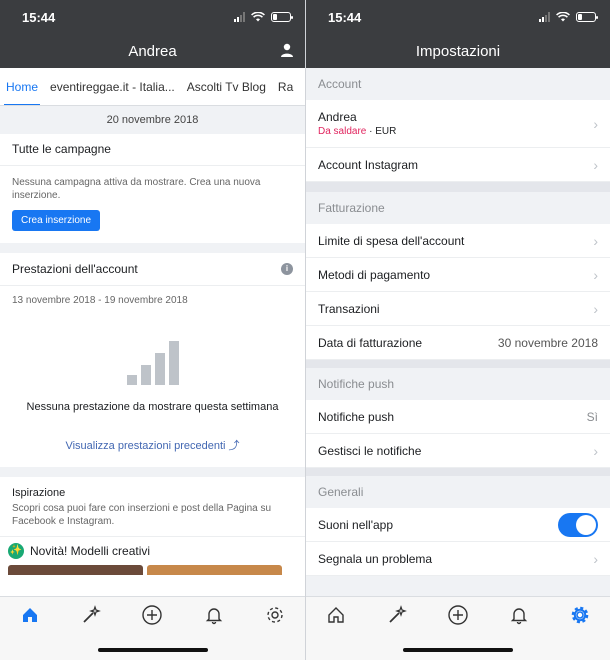 The width and height of the screenshot is (610, 660). I want to click on spend-limit-label: Limite di spesa dell'account, so click(391, 240).